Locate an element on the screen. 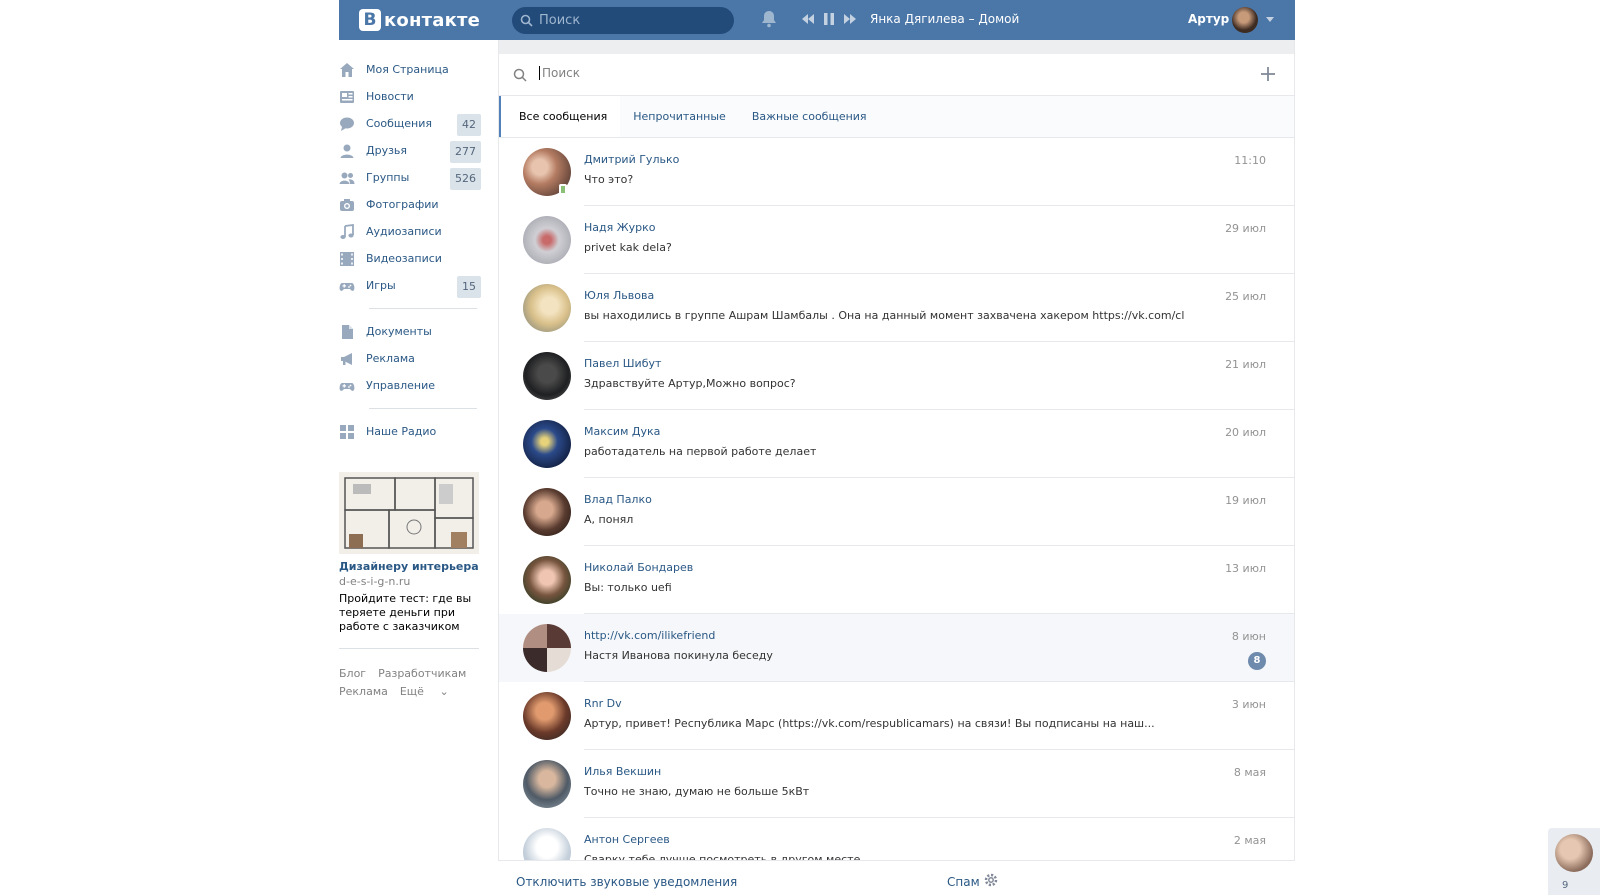 This screenshot has width=1600, height=895. dialog-name: Rnr Dv is located at coordinates (603, 703).